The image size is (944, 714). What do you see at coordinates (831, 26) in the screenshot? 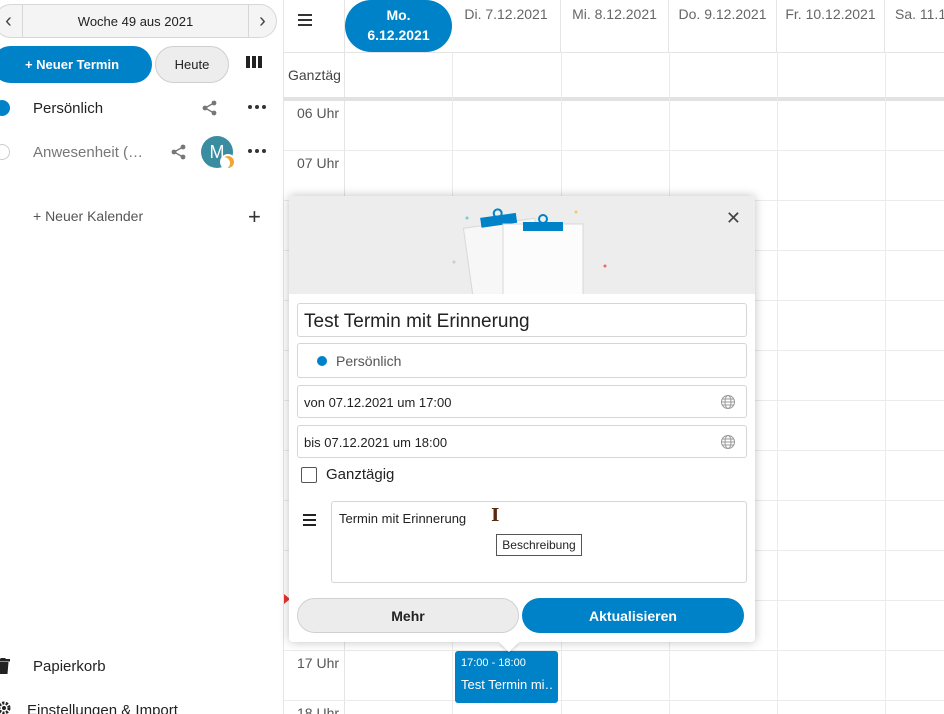
I see `day-header: Fr. 10.12.2021` at bounding box center [831, 26].